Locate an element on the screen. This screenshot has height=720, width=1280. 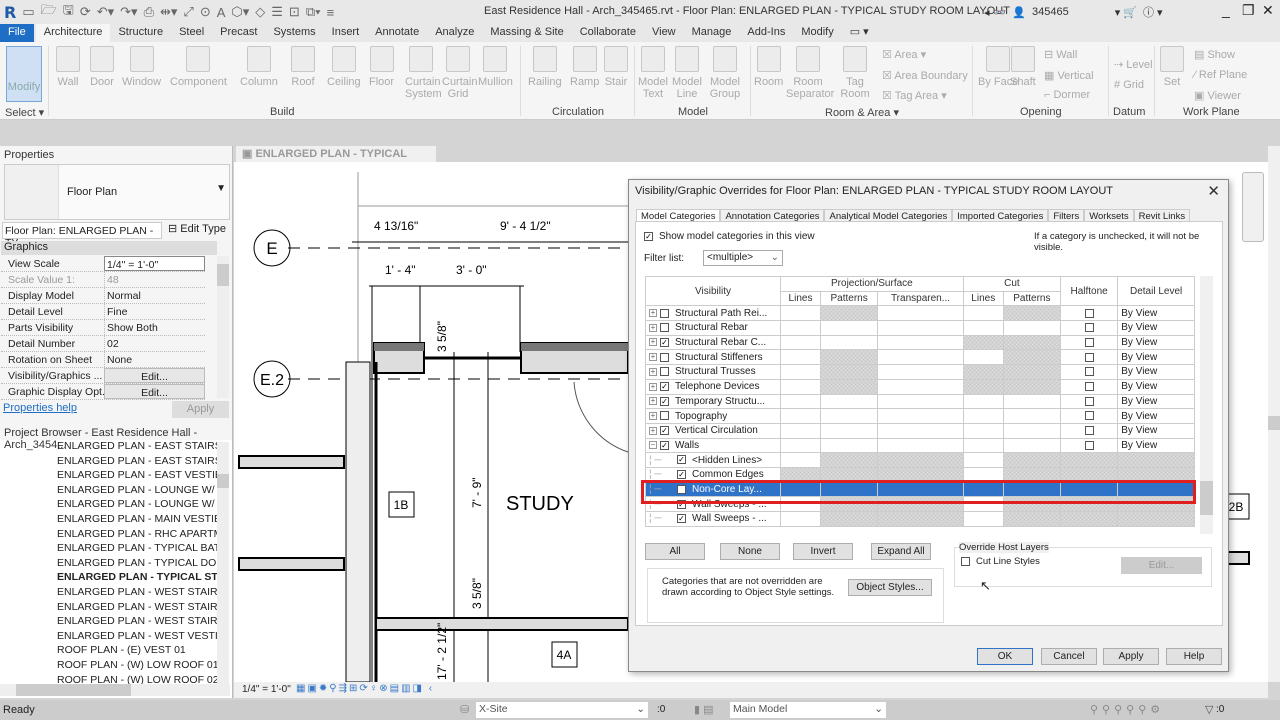
folder-icon: 🗁 is located at coordinates (49, 12).